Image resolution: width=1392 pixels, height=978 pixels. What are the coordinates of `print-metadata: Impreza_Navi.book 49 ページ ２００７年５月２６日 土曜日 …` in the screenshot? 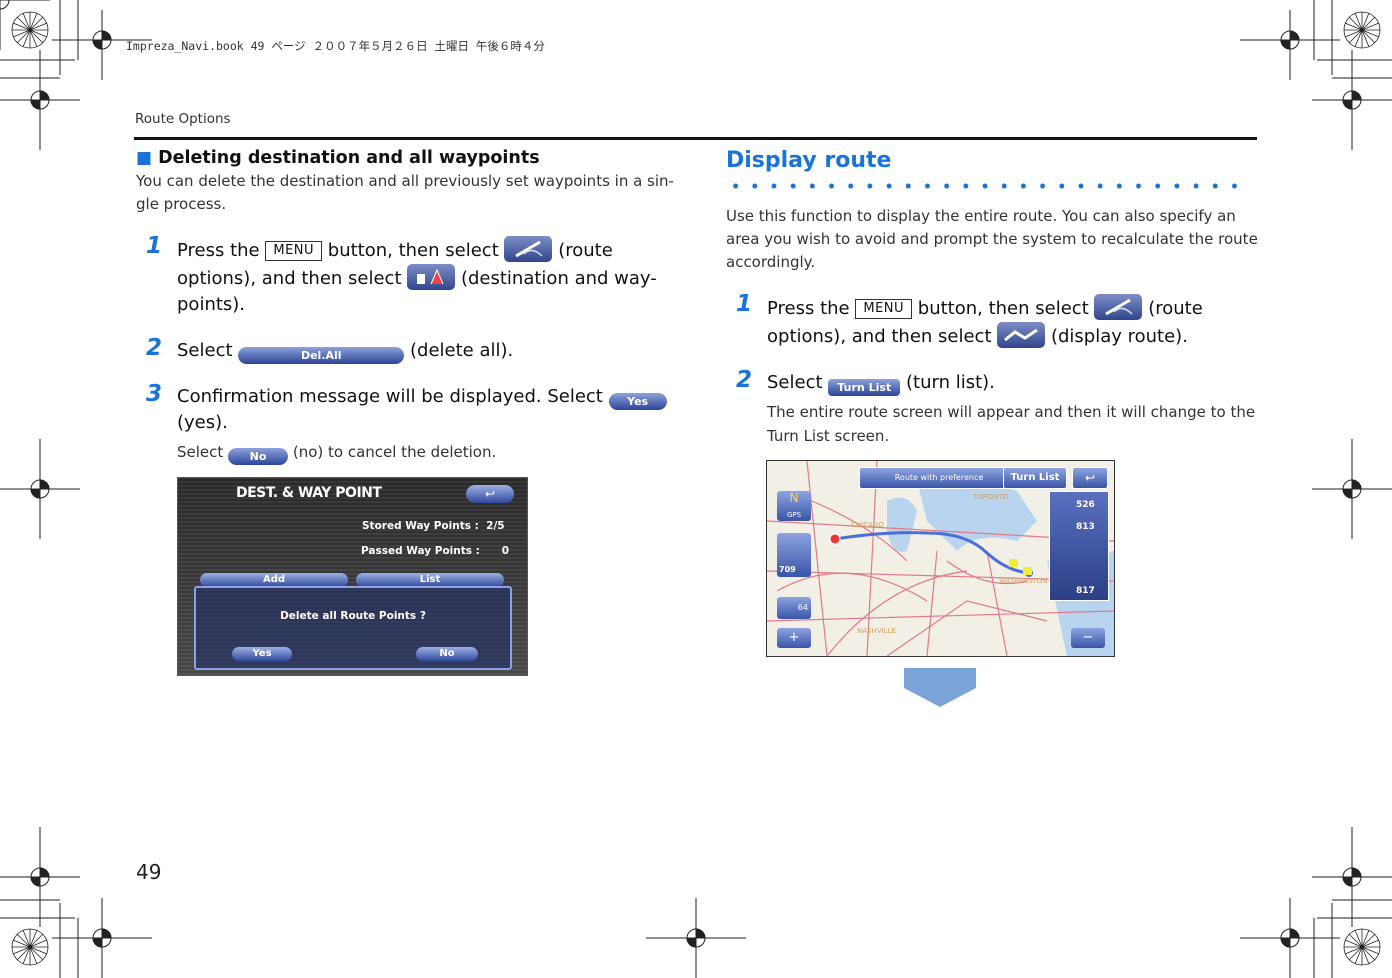 It's located at (335, 46).